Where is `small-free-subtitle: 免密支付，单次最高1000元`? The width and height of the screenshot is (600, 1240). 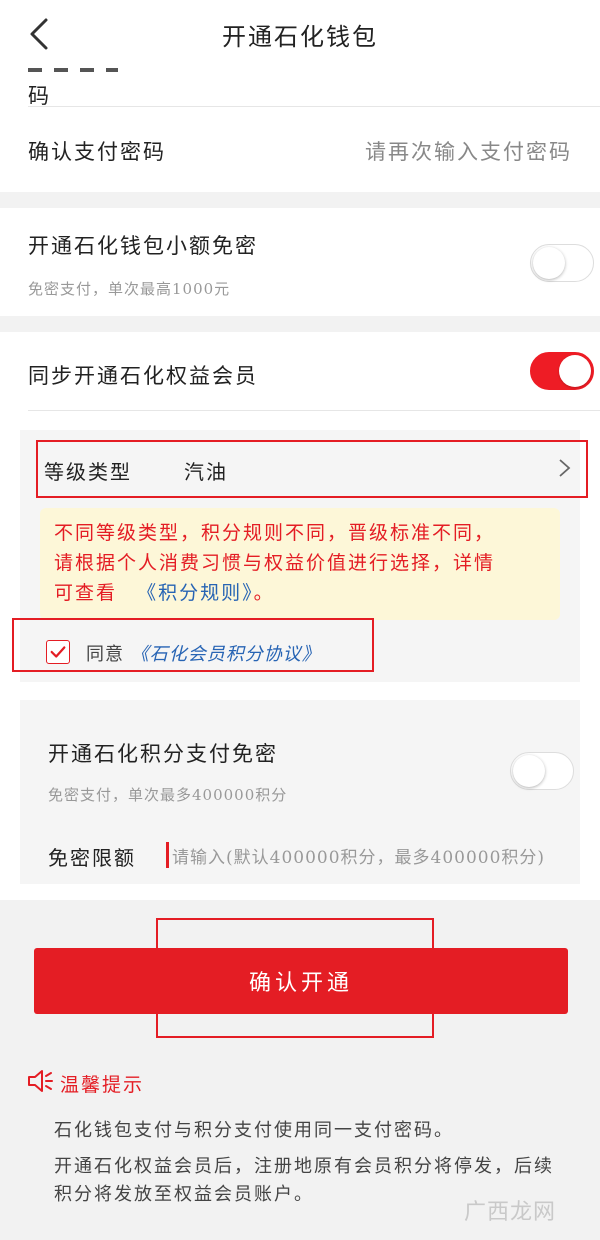
small-free-subtitle: 免密支付，单次最高1000元 is located at coordinates (129, 289).